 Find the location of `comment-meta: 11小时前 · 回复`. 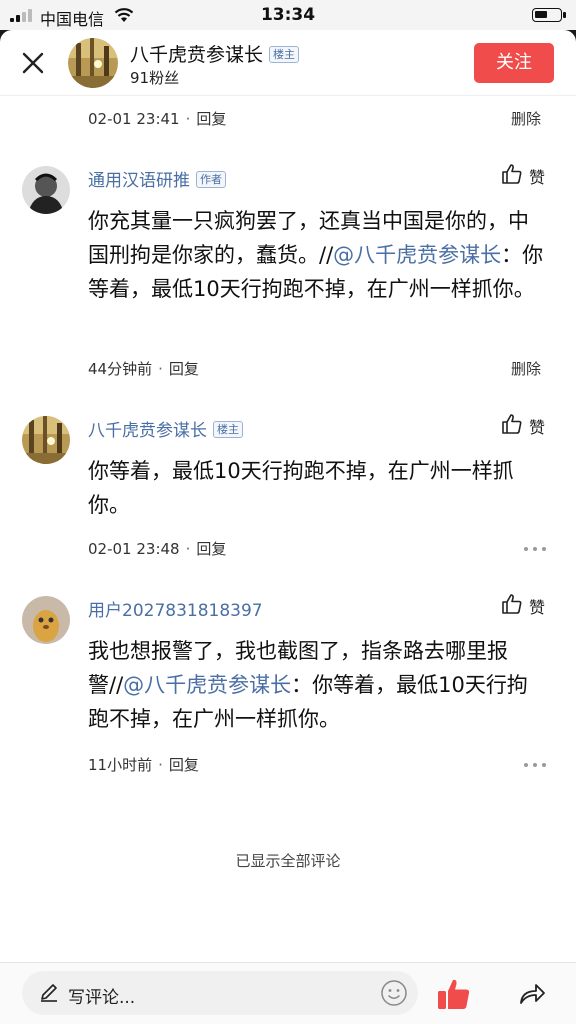

comment-meta: 11小时前 · 回复 is located at coordinates (143, 765).